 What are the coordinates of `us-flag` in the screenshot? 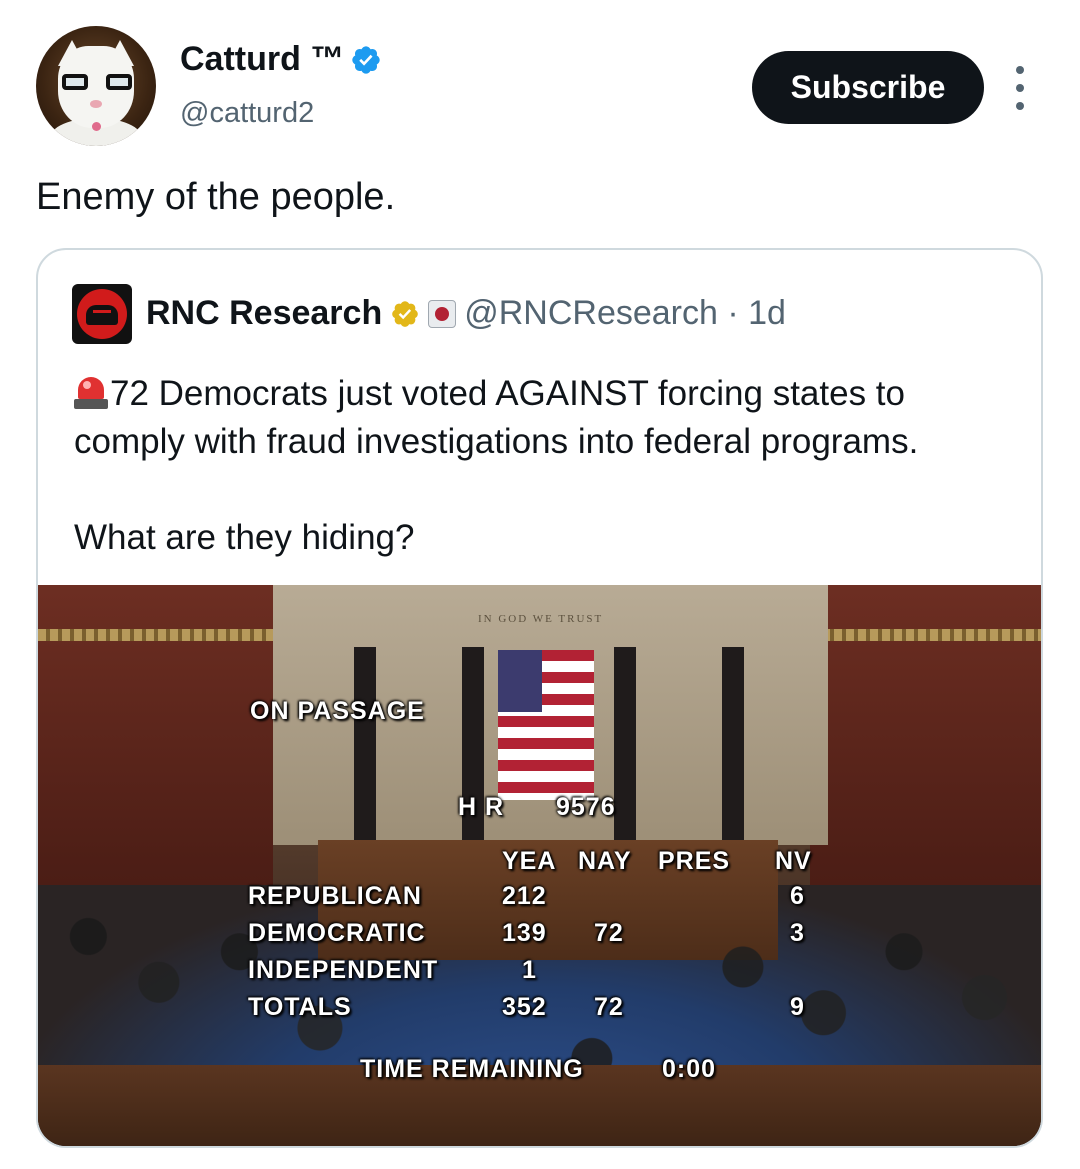 It's located at (546, 725).